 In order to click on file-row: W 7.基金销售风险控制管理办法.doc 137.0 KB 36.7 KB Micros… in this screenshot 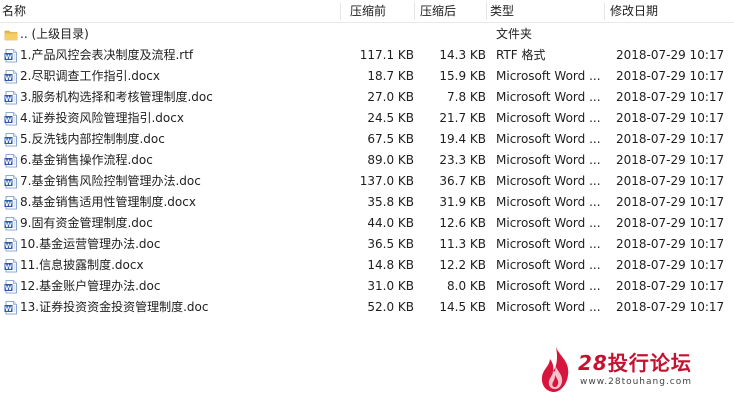, I will do `click(367, 181)`.